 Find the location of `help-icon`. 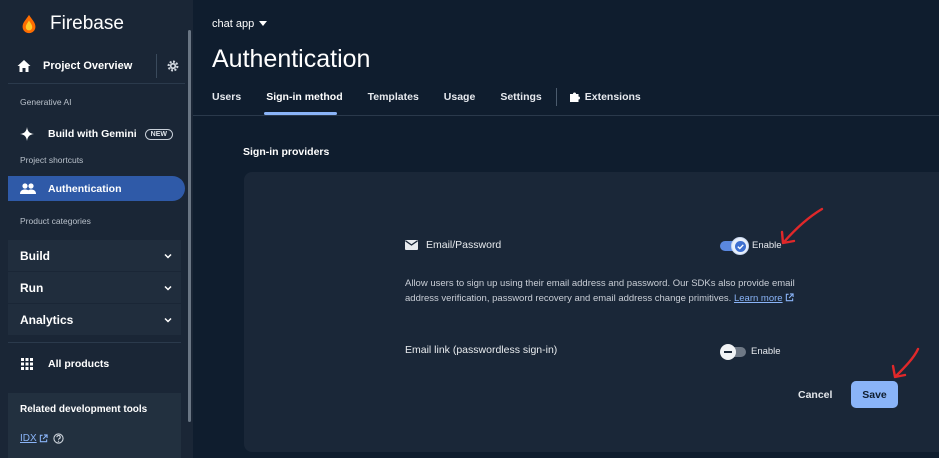

help-icon is located at coordinates (58, 438).